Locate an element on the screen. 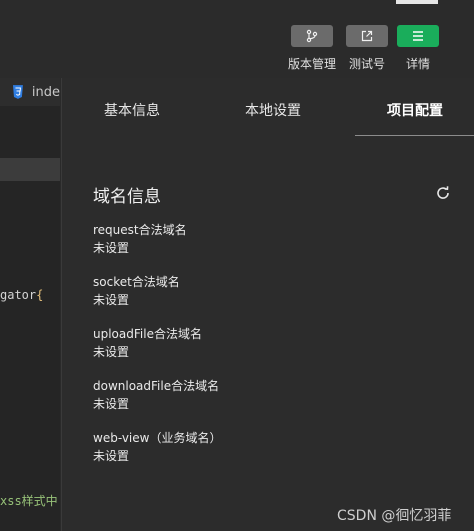 This screenshot has width=474, height=531. downloadfile-domain-label: downloadFile合法域名 is located at coordinates (156, 386).